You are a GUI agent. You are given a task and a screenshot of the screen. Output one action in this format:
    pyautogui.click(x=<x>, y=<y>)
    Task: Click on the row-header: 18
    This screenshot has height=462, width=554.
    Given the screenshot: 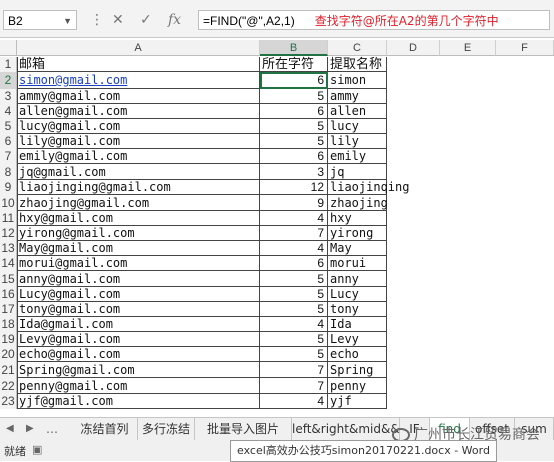 What is the action you would take?
    pyautogui.click(x=8, y=324)
    